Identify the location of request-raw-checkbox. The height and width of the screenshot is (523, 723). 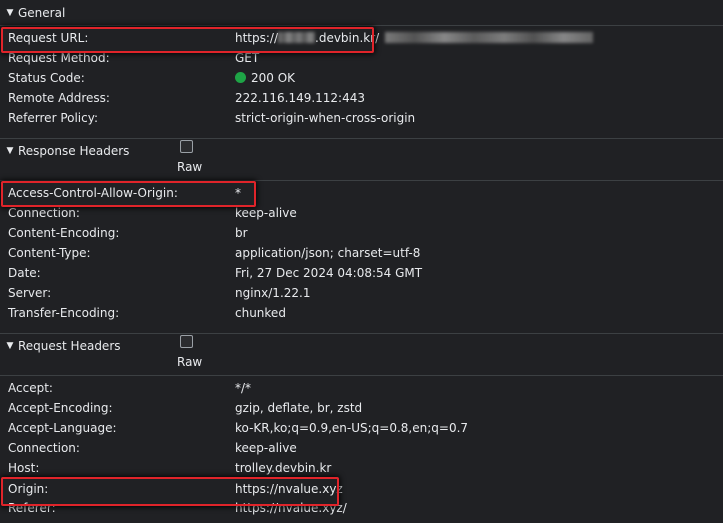
(186, 341).